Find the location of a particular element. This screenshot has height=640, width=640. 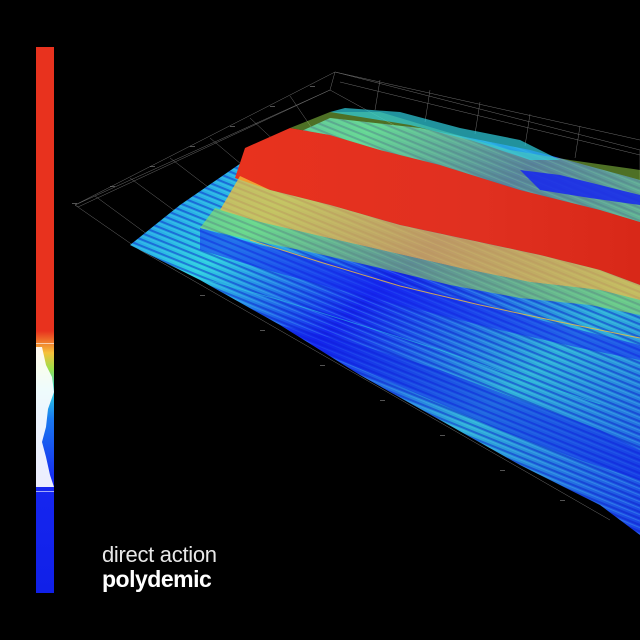

artist-name: direct action is located at coordinates (159, 554).